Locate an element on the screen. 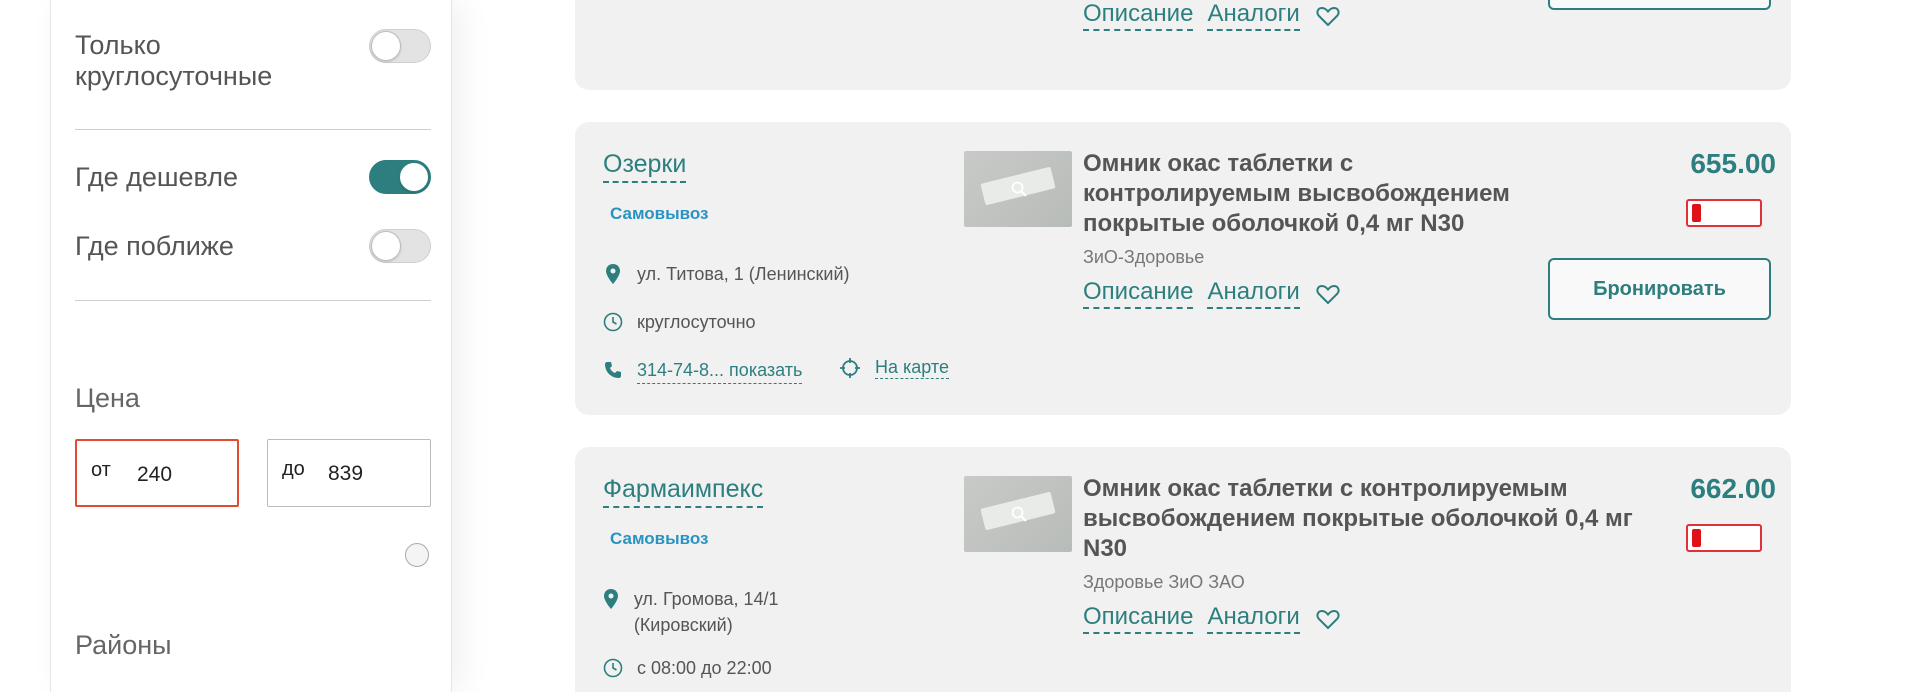 The width and height of the screenshot is (1920, 692). hours-line: с 08:00 до 22:00 is located at coordinates (687, 668).